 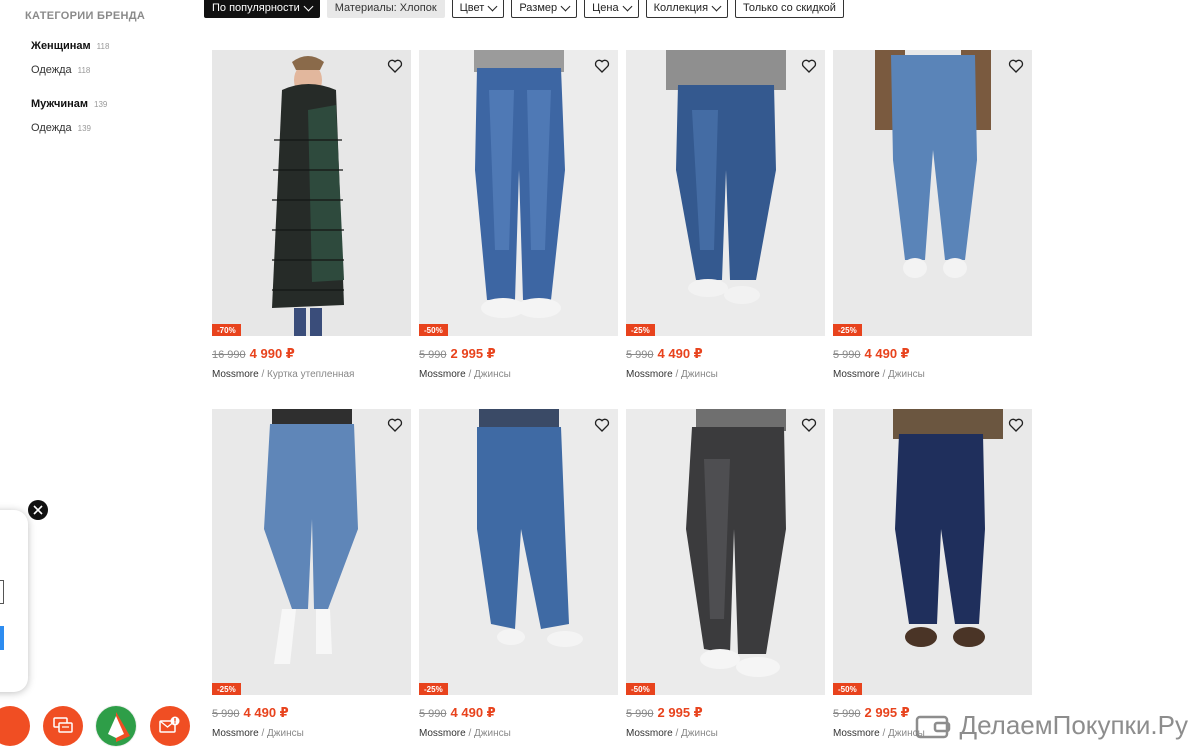 I want to click on collection-filter: Коллекция, so click(x=687, y=9).